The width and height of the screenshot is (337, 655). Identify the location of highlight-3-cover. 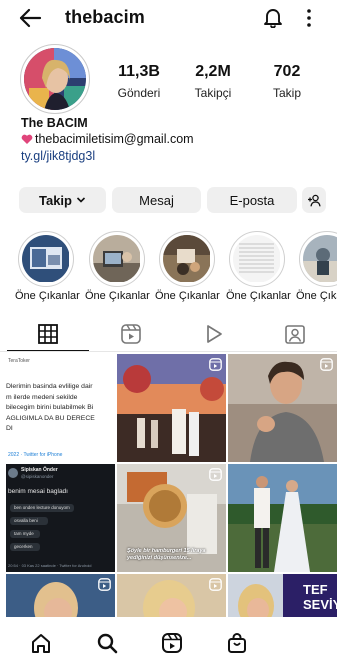
(187, 259).